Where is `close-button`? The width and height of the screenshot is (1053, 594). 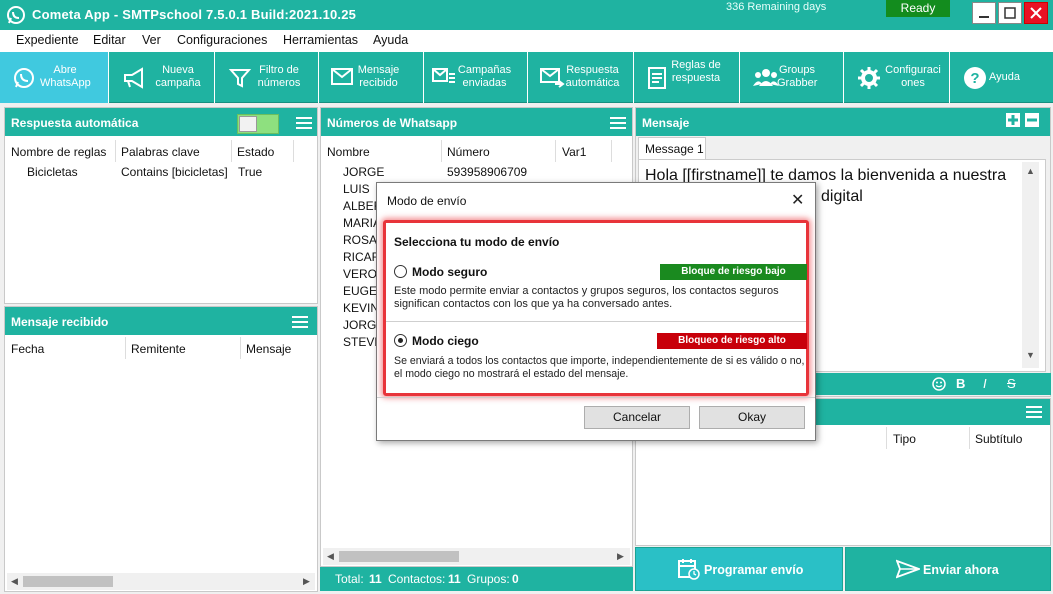
close-button is located at coordinates (1036, 13).